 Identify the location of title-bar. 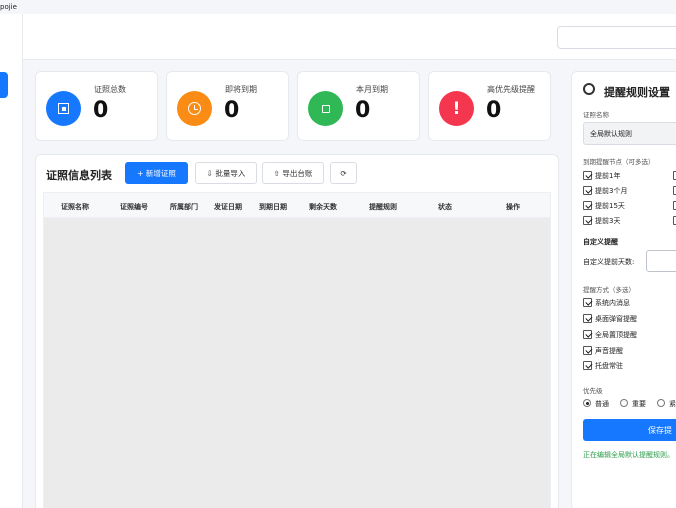
(338, 7).